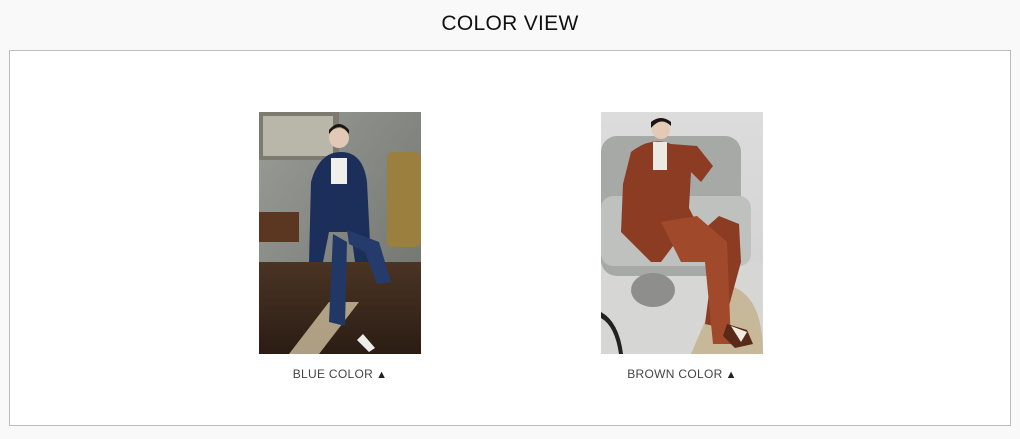 The height and width of the screenshot is (439, 1020). I want to click on color-option-brown: BROWN COLOR ▲, so click(682, 246).